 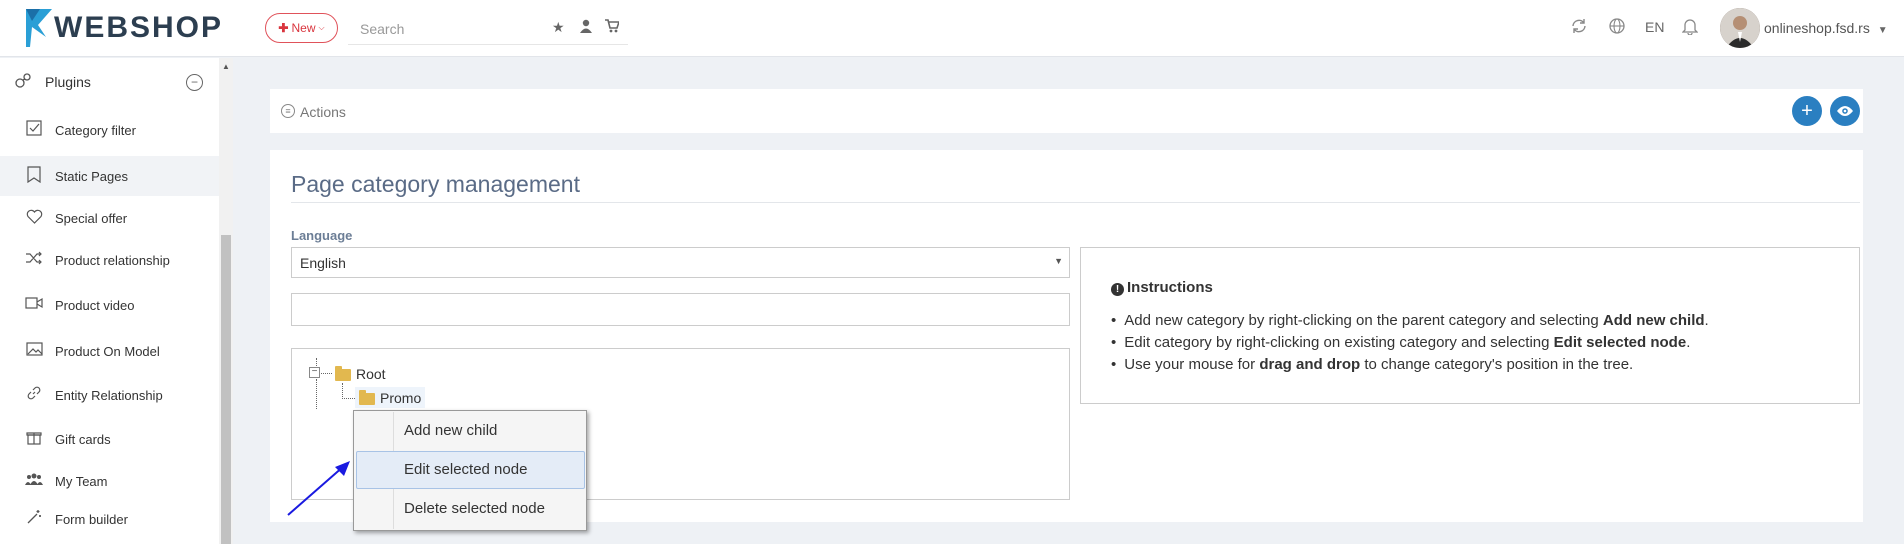 What do you see at coordinates (1740, 28) in the screenshot?
I see `avatar` at bounding box center [1740, 28].